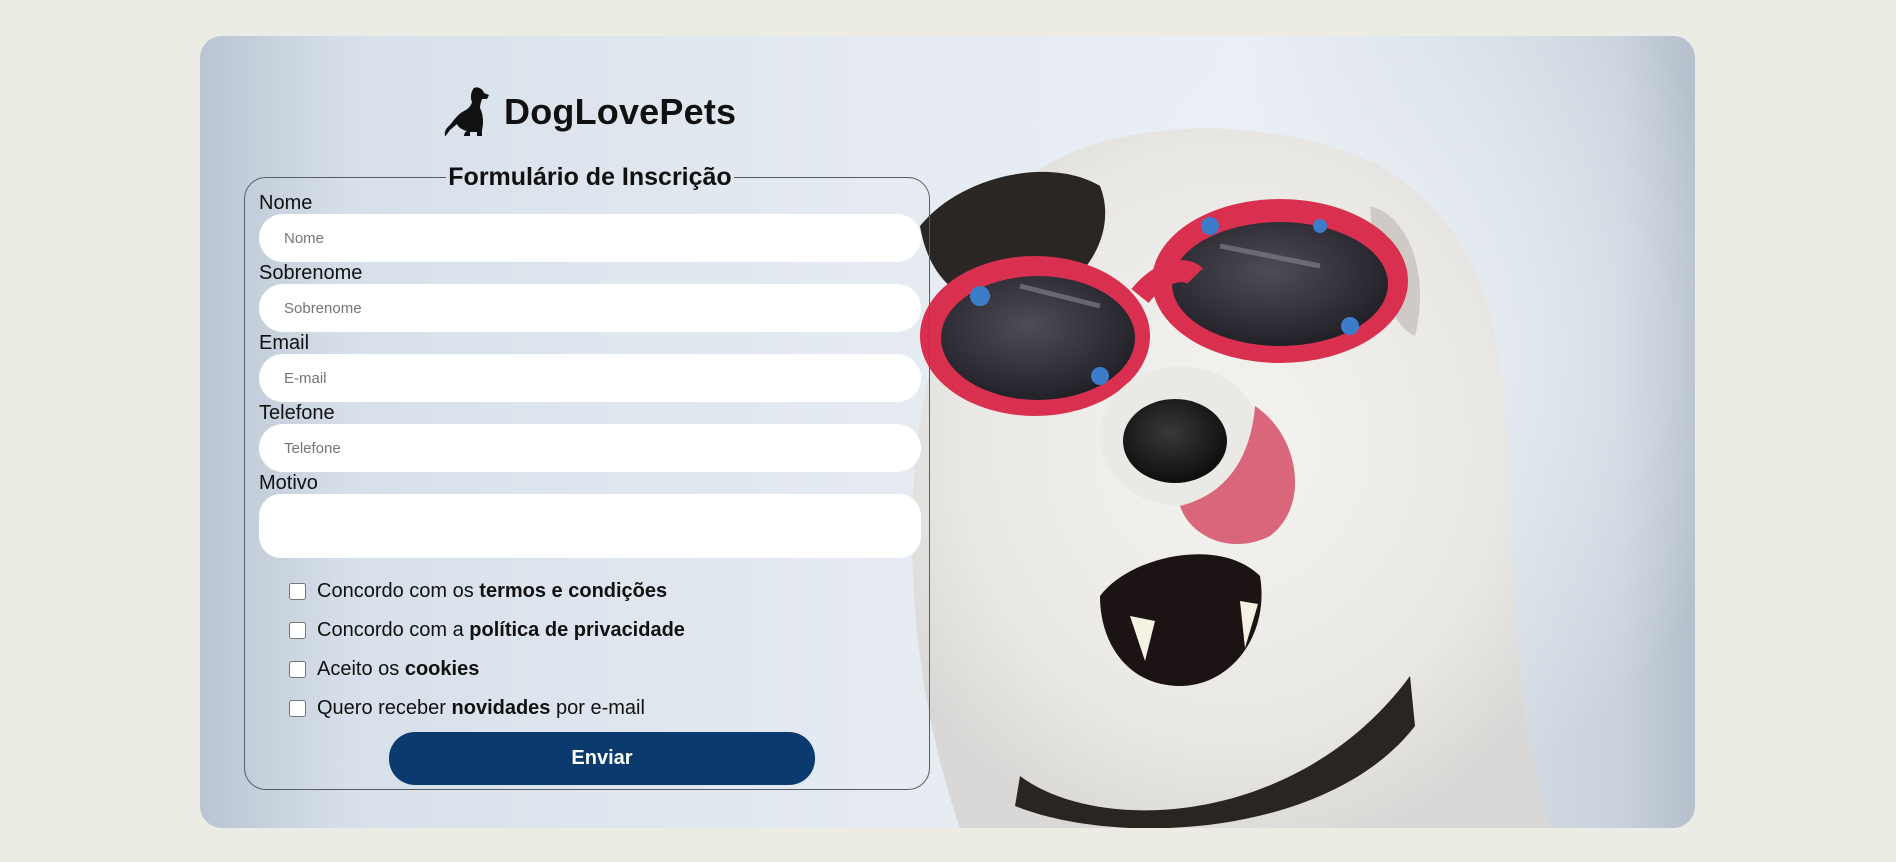 The height and width of the screenshot is (862, 1896). What do you see at coordinates (573, 591) in the screenshot?
I see `terms-label-bold: termos e condições` at bounding box center [573, 591].